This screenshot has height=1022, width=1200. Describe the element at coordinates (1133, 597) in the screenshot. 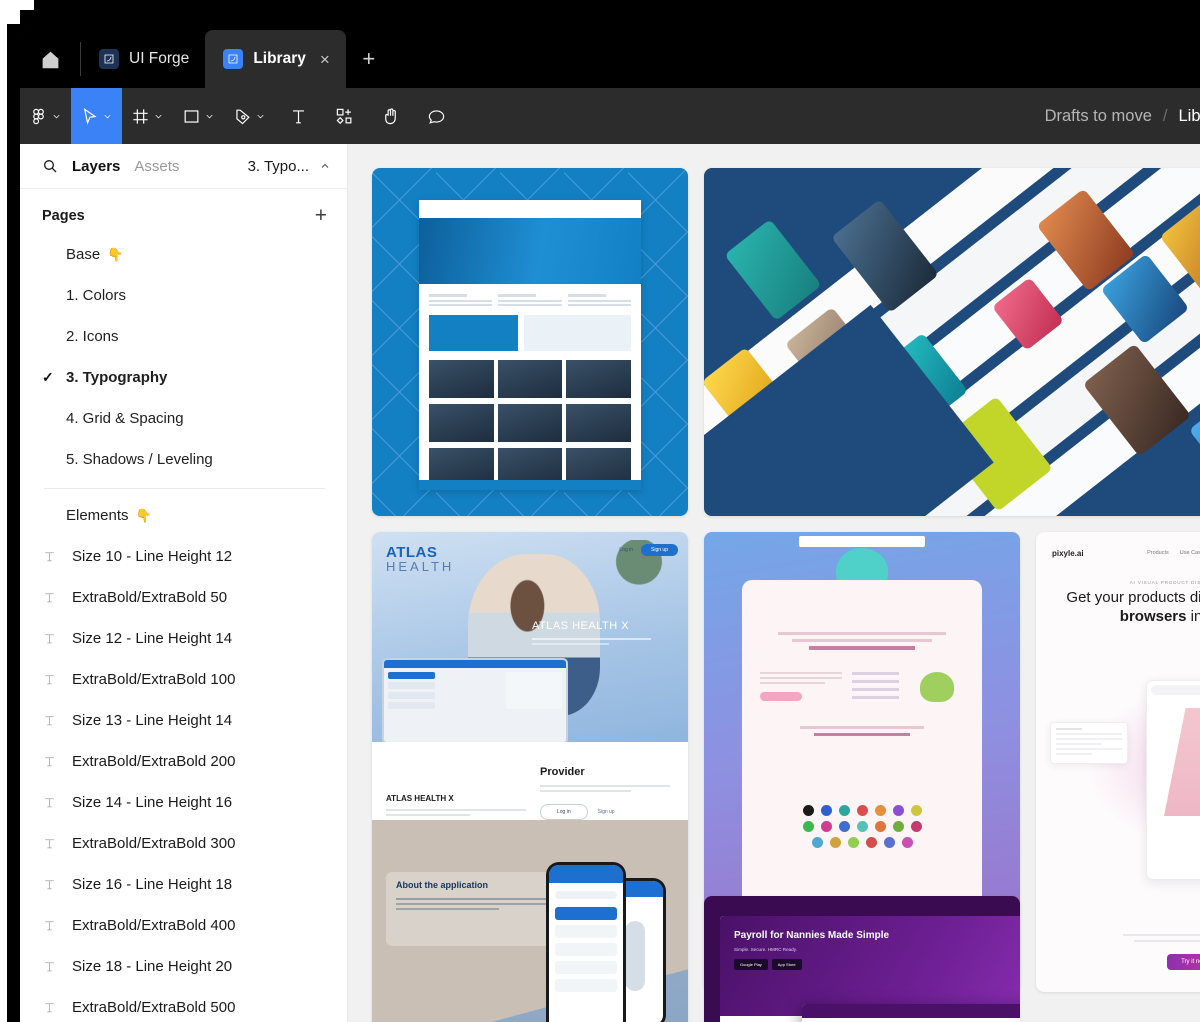

I see `headline-line-1: Get your products discovered and turn` at that location.